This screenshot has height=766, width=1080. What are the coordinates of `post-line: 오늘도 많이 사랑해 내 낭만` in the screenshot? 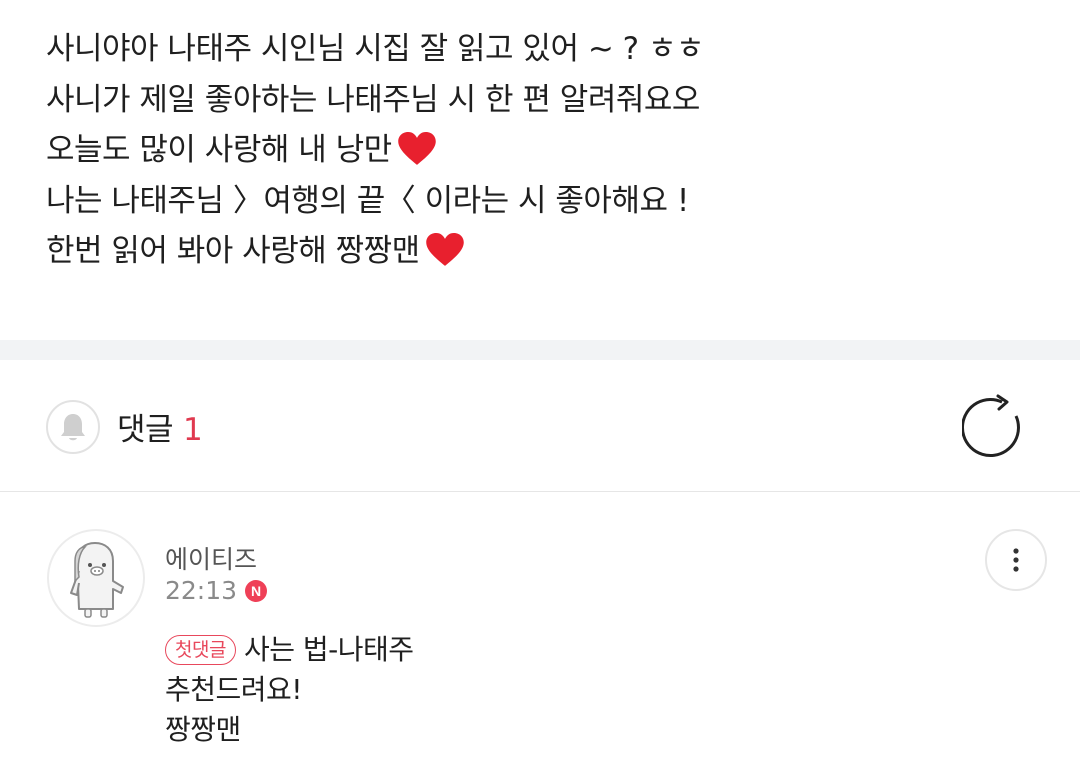 It's located at (375, 150).